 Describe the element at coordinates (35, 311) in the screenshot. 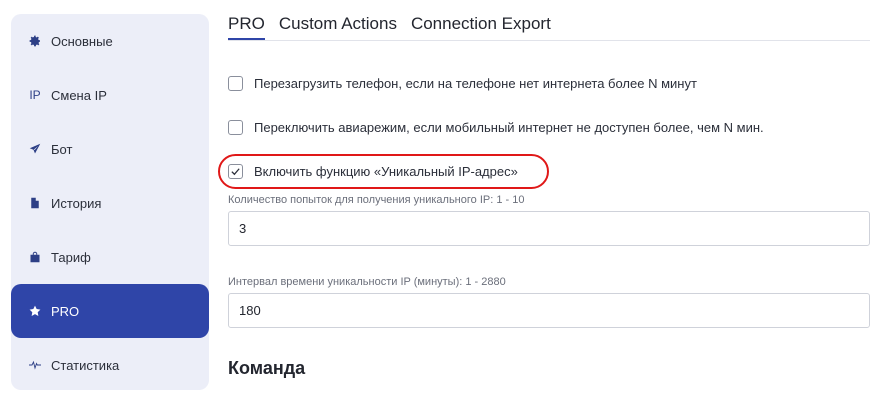

I see `star-icon` at that location.